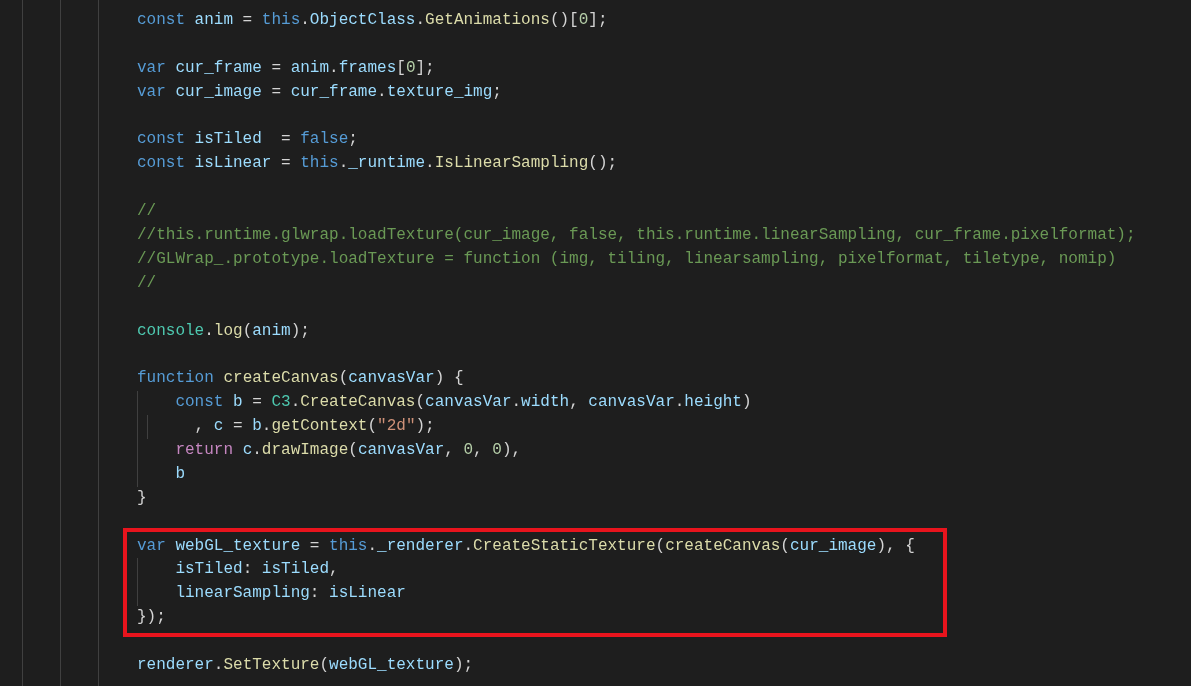 The width and height of the screenshot is (1191, 686). What do you see at coordinates (463, 403) in the screenshot?
I see `code-line: const b = C3.CreateCanvas(canvasVar.width, canvasVar.height)` at bounding box center [463, 403].